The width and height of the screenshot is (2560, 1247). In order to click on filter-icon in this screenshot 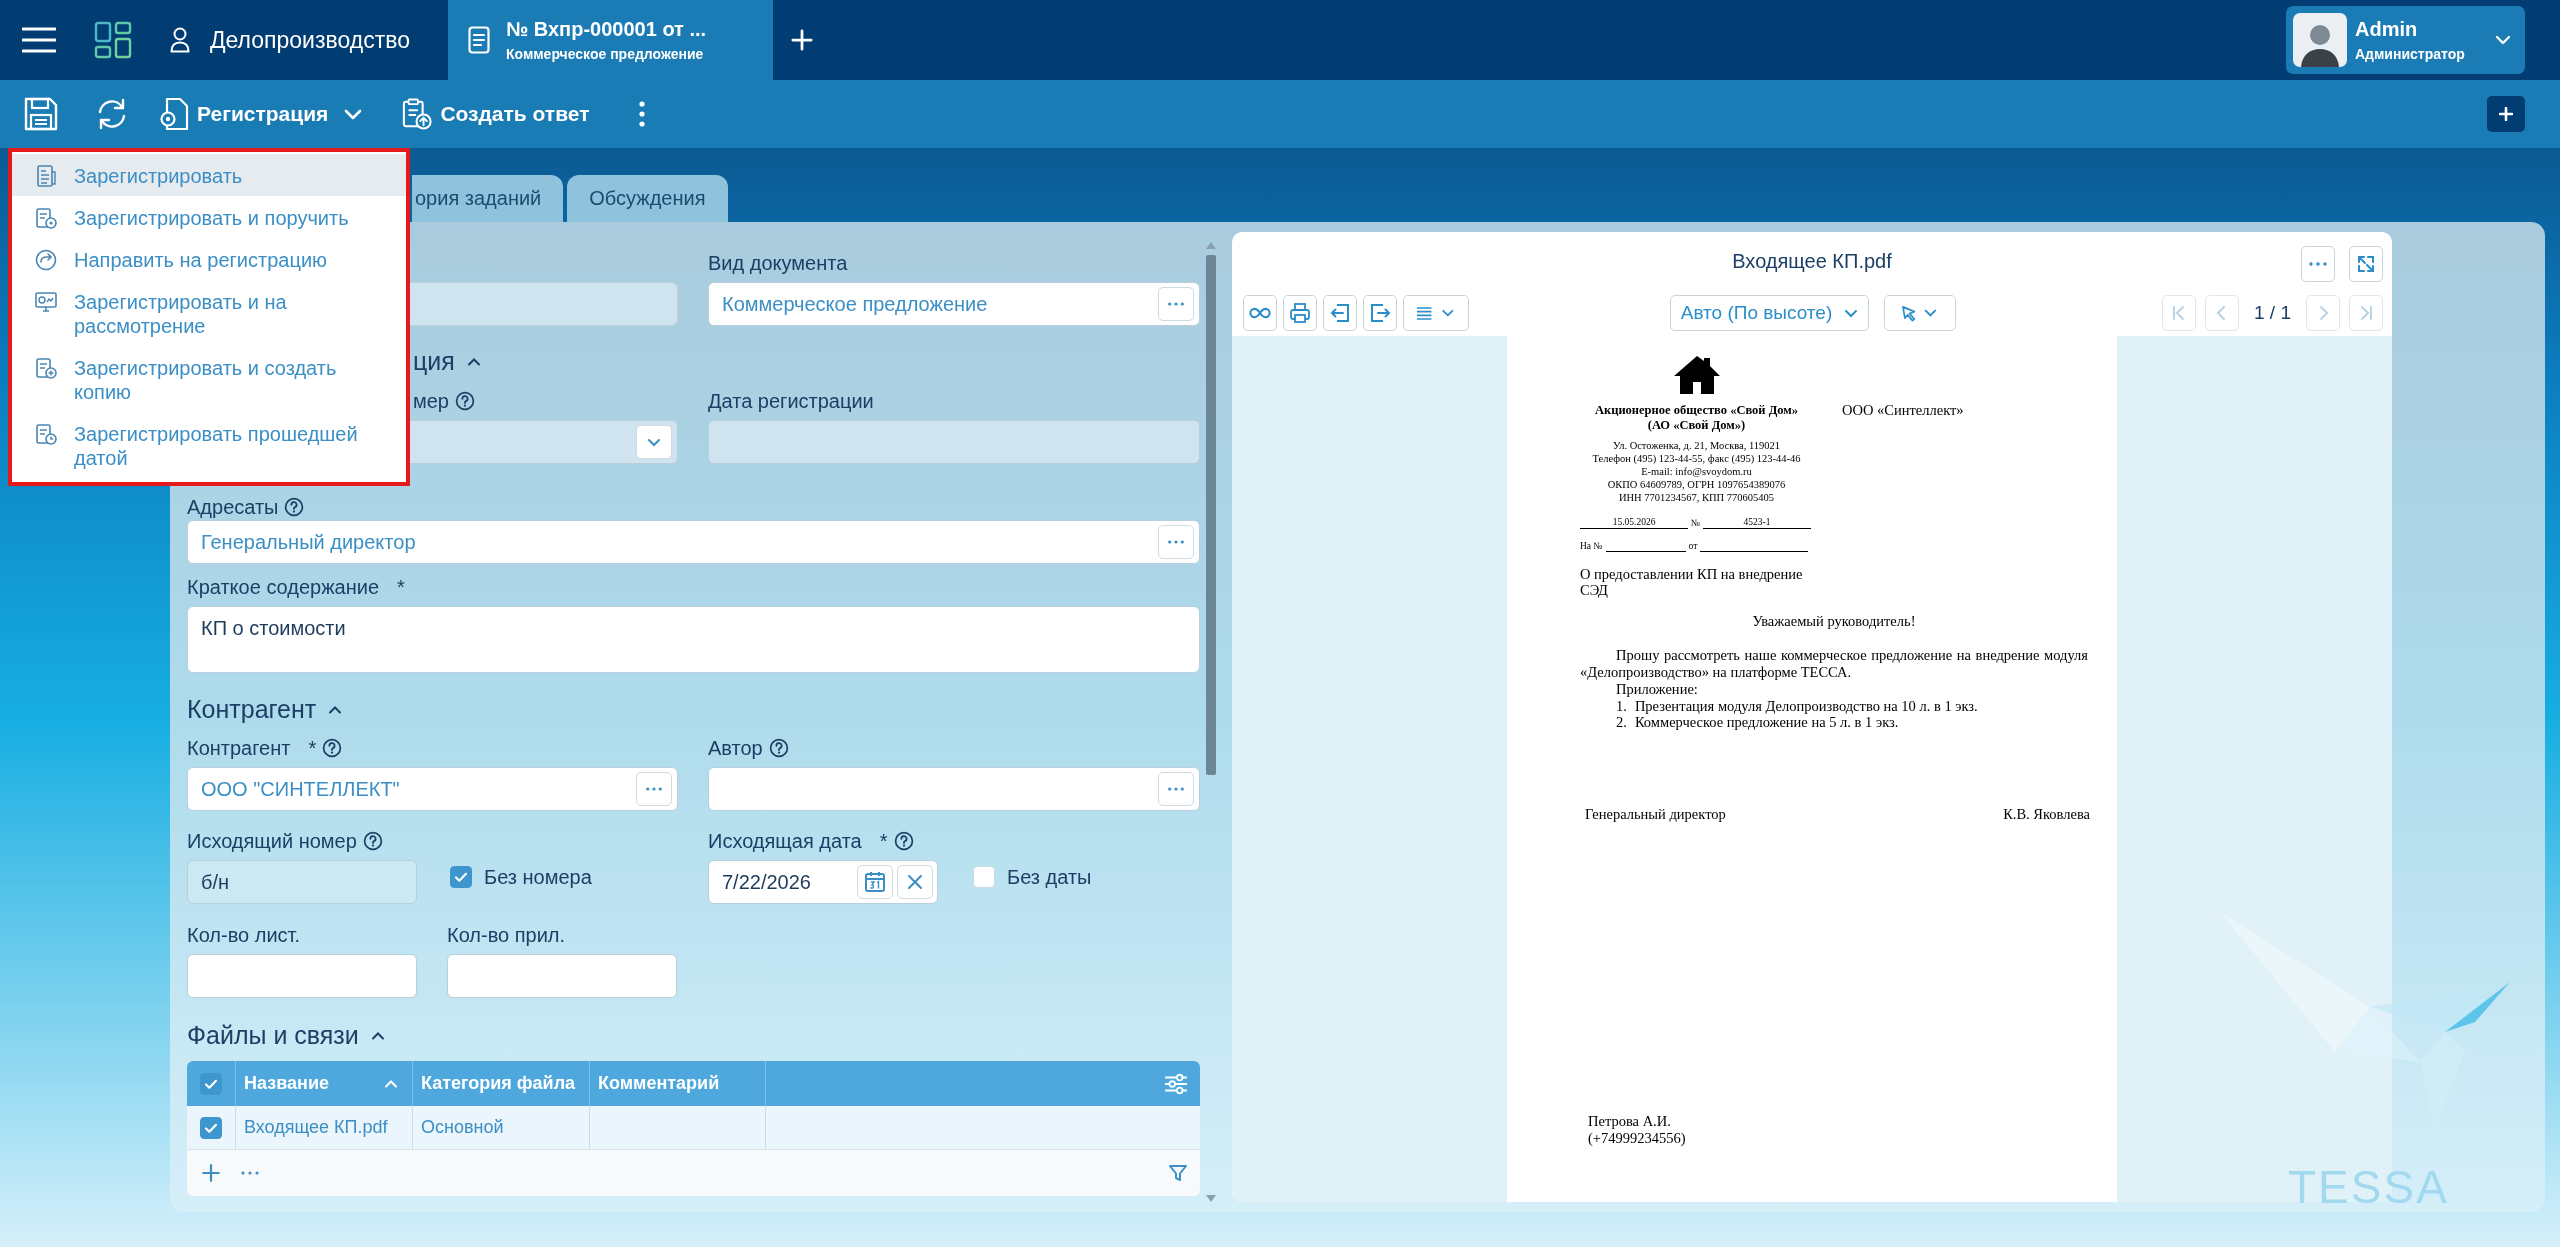, I will do `click(1178, 1173)`.